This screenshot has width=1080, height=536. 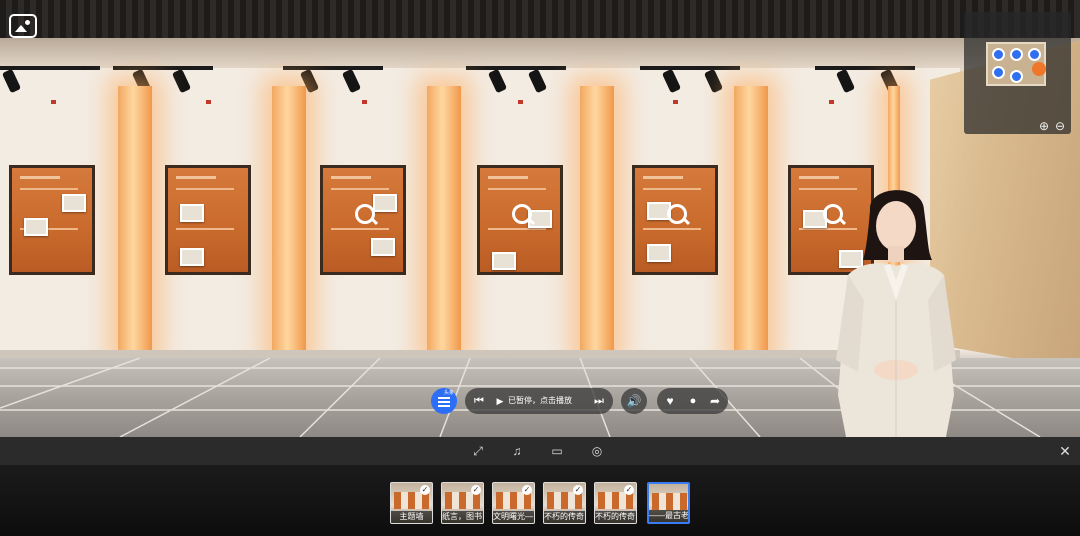 What do you see at coordinates (449, 393) in the screenshot?
I see `menu-tag: 头条` at bounding box center [449, 393].